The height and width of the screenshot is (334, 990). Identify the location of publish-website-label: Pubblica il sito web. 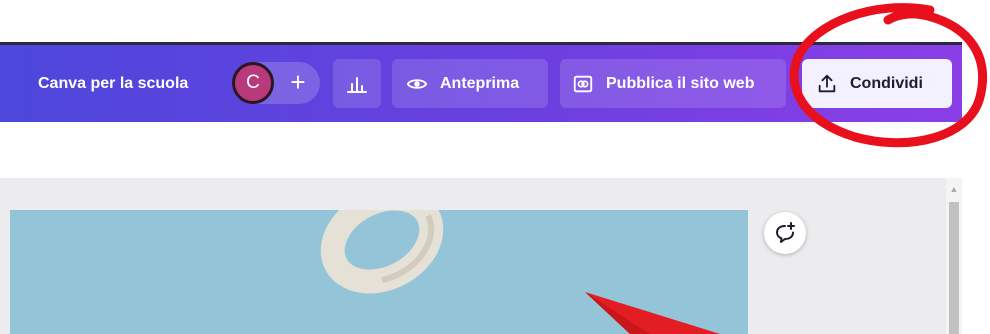
(680, 83).